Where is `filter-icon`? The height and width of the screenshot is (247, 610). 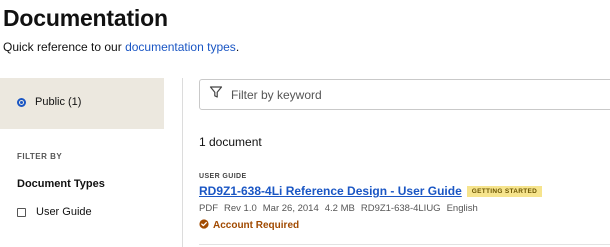 filter-icon is located at coordinates (211, 94).